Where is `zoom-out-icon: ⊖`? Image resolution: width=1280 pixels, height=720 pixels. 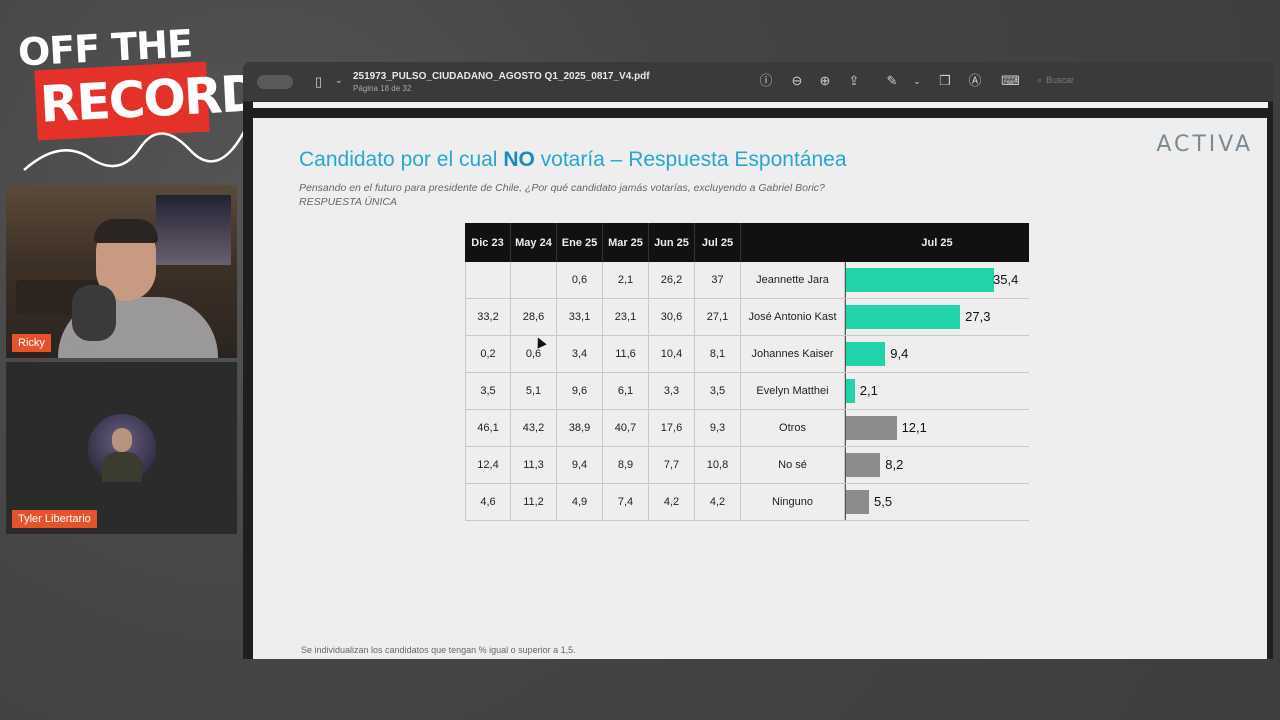
zoom-out-icon: ⊖ is located at coordinates (797, 81).